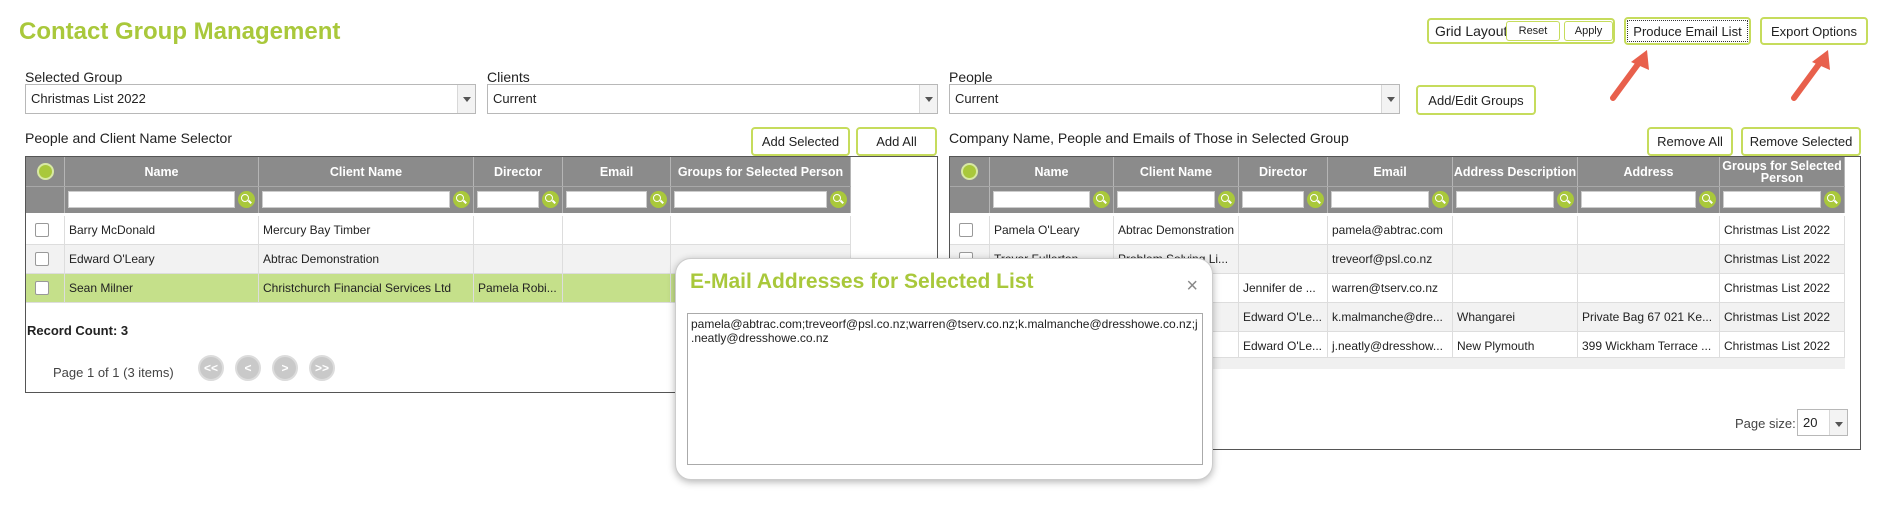  What do you see at coordinates (322, 368) in the screenshot?
I see `last-page-button: >>` at bounding box center [322, 368].